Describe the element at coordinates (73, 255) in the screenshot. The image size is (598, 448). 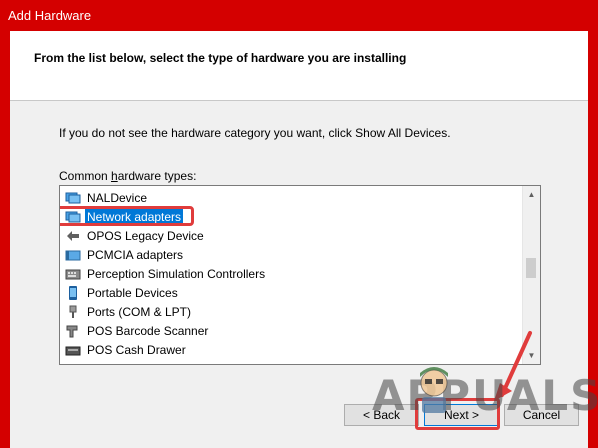
I see `pcmcia-card-icon` at that location.